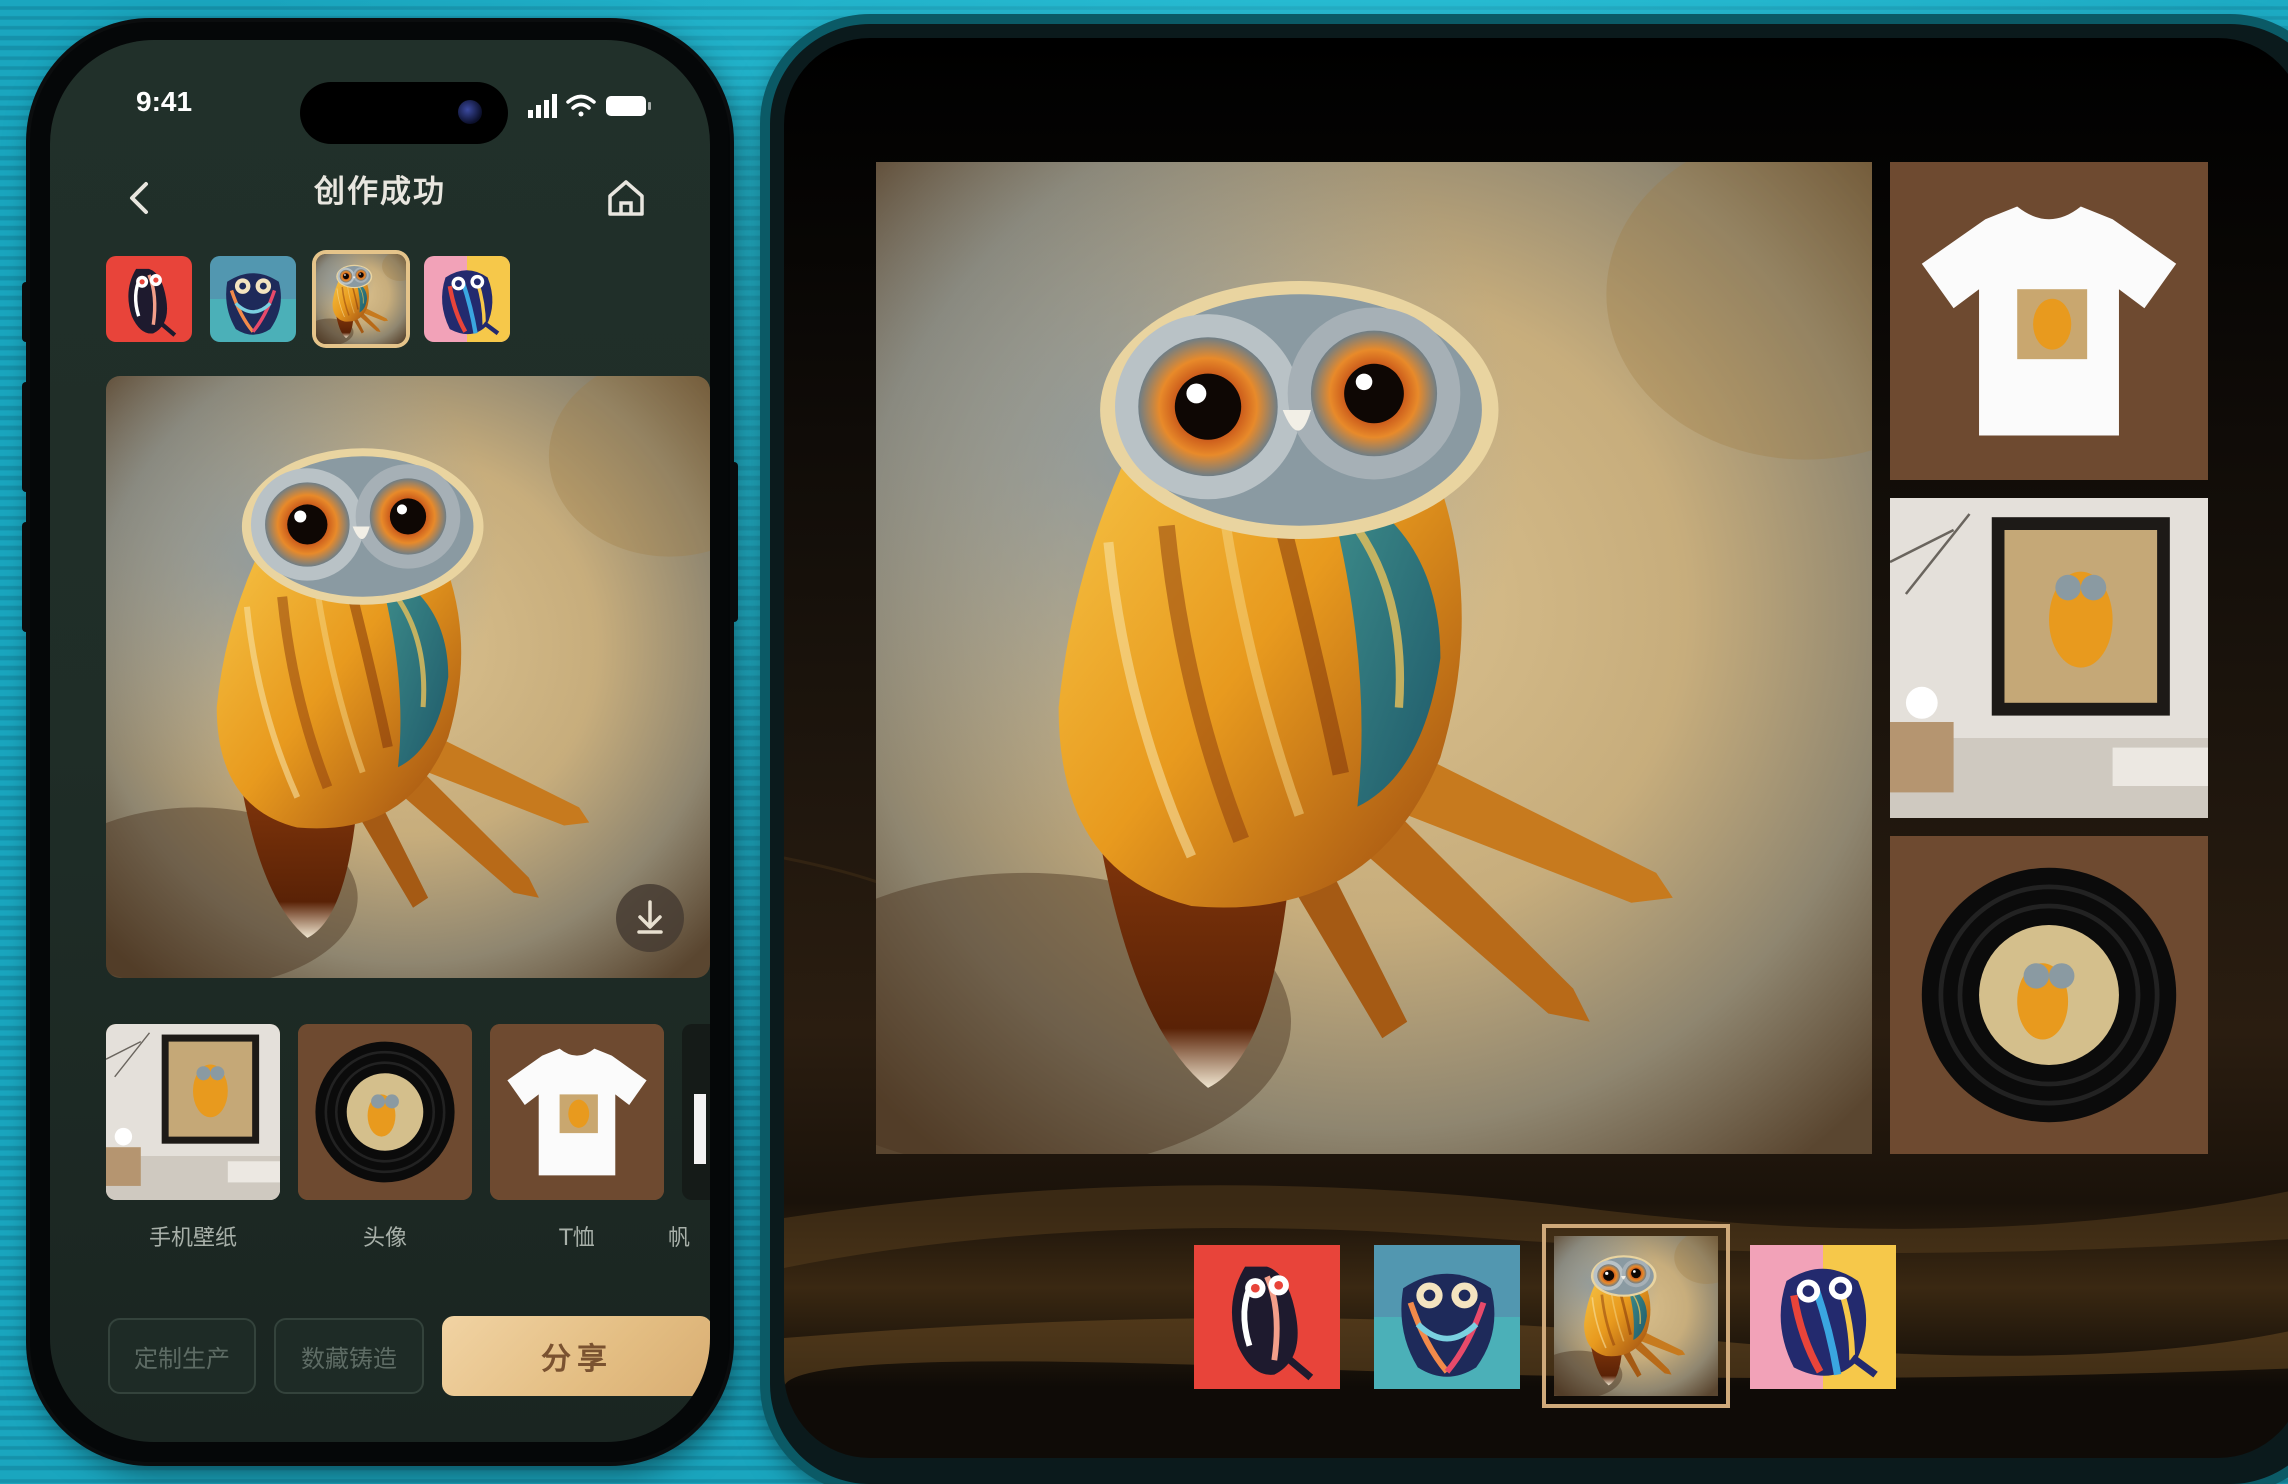 The height and width of the screenshot is (1484, 2288). I want to click on tablet-tshirt-mockup-image, so click(2049, 321).